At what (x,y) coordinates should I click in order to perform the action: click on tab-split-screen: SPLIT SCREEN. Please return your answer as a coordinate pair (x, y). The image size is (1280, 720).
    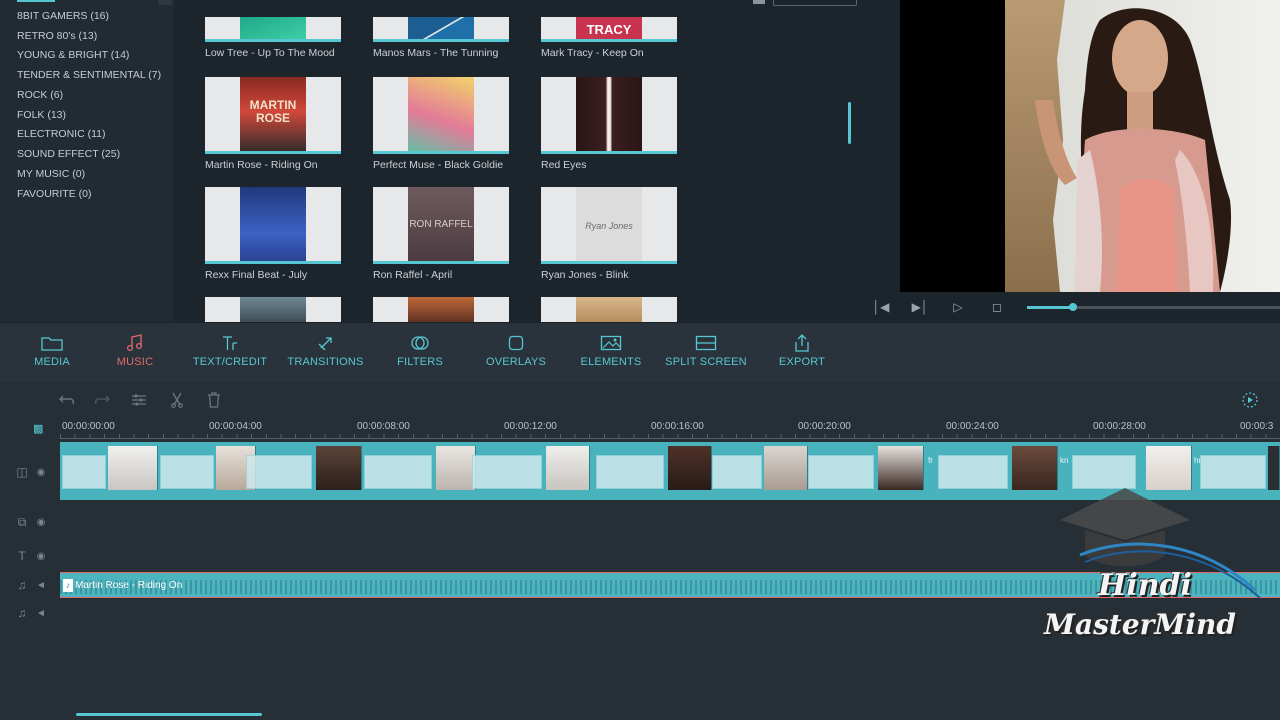
    Looking at the image, I should click on (706, 353).